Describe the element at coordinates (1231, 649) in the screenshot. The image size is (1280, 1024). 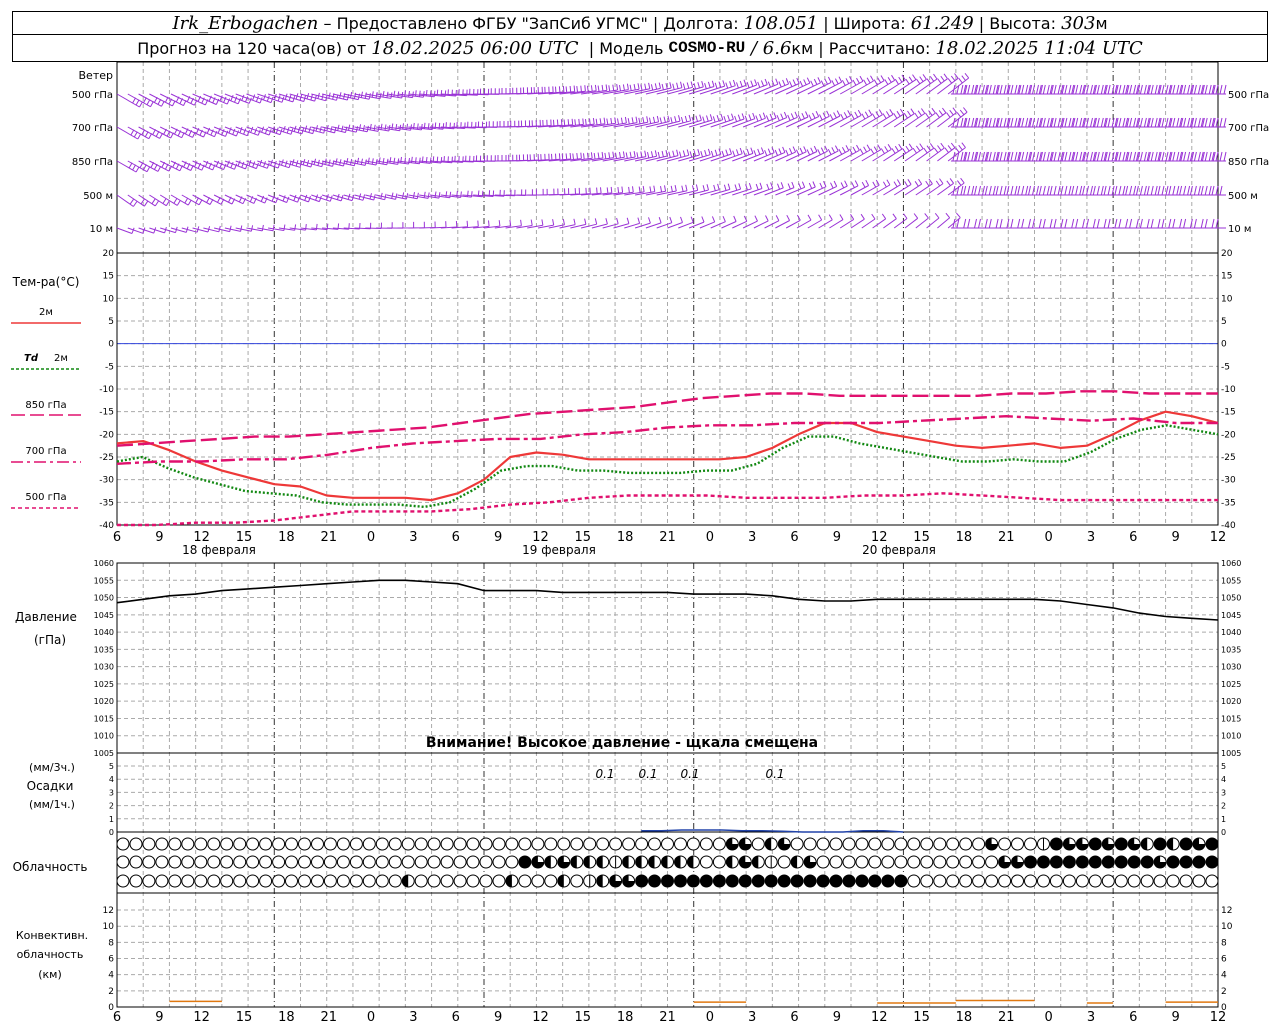
I see `press-tick-right: 1035` at that location.